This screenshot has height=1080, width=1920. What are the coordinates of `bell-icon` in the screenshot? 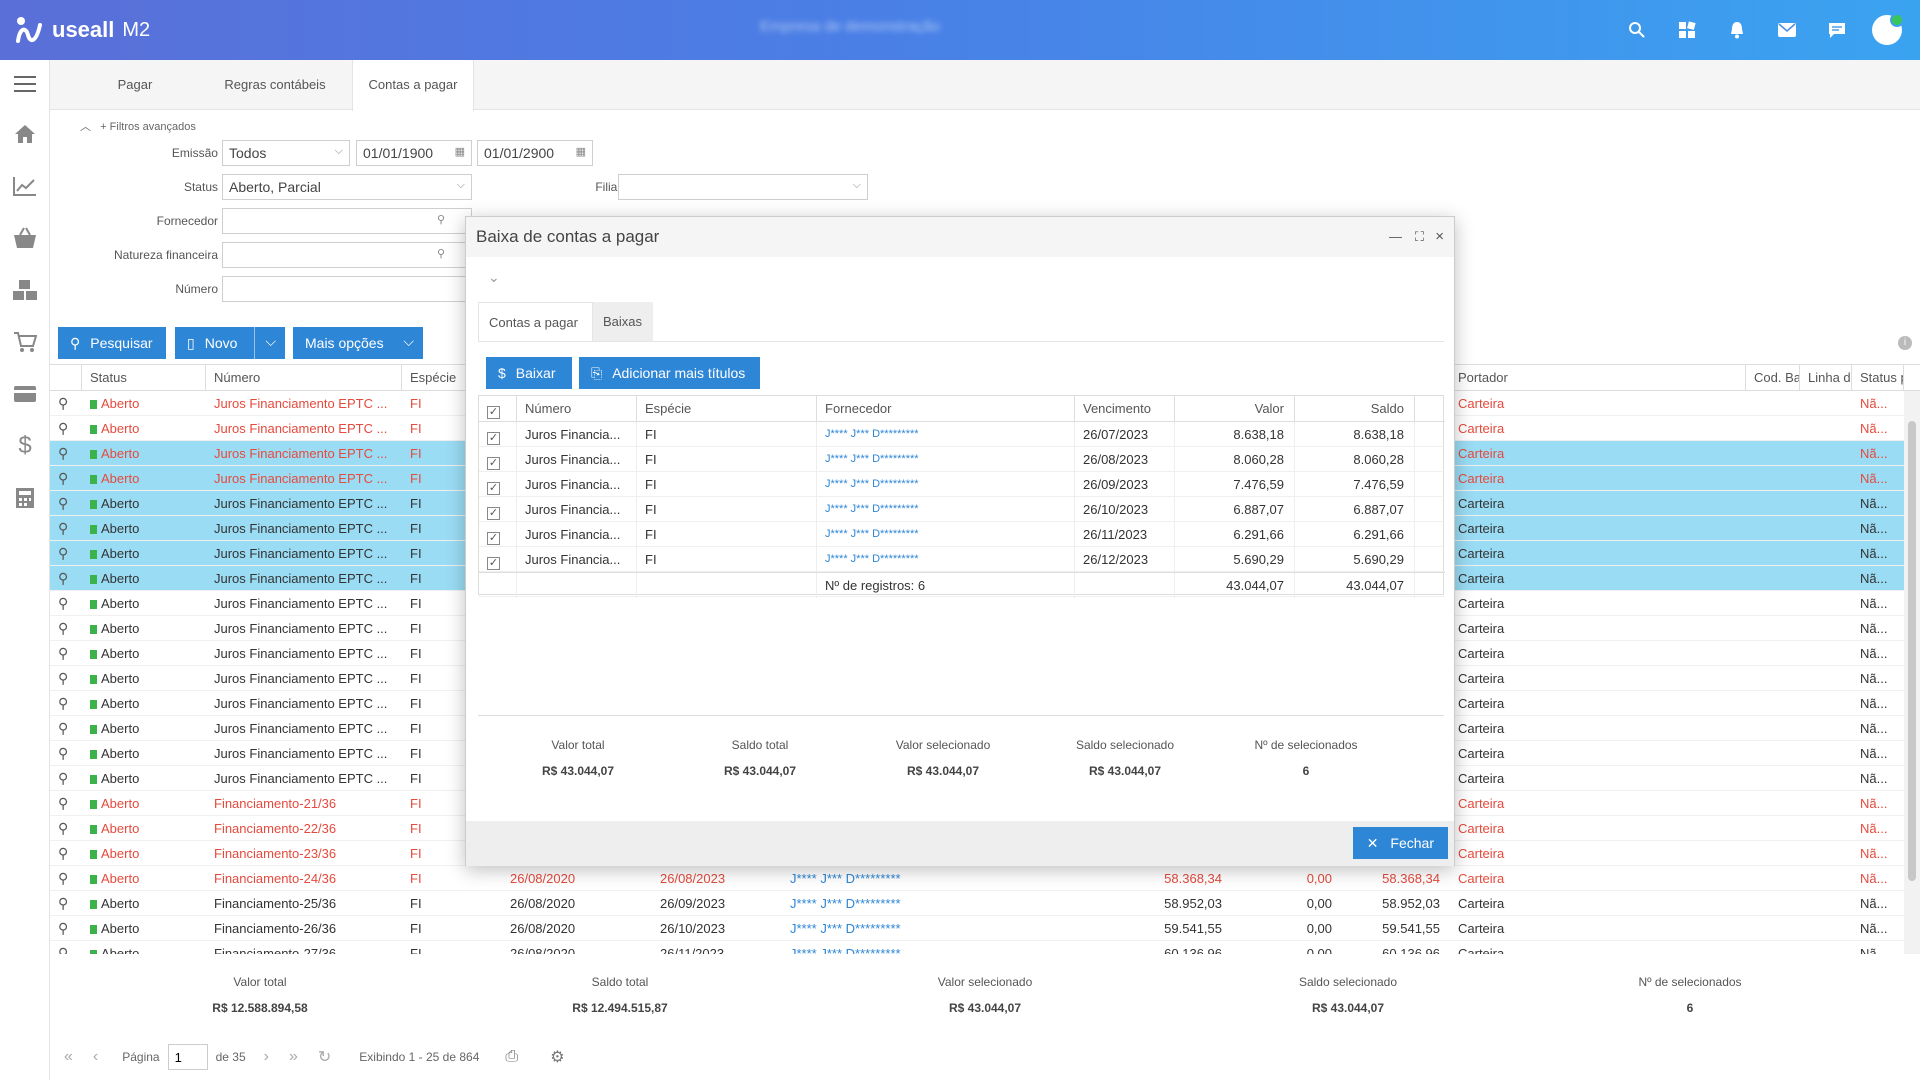 It's located at (1737, 30).